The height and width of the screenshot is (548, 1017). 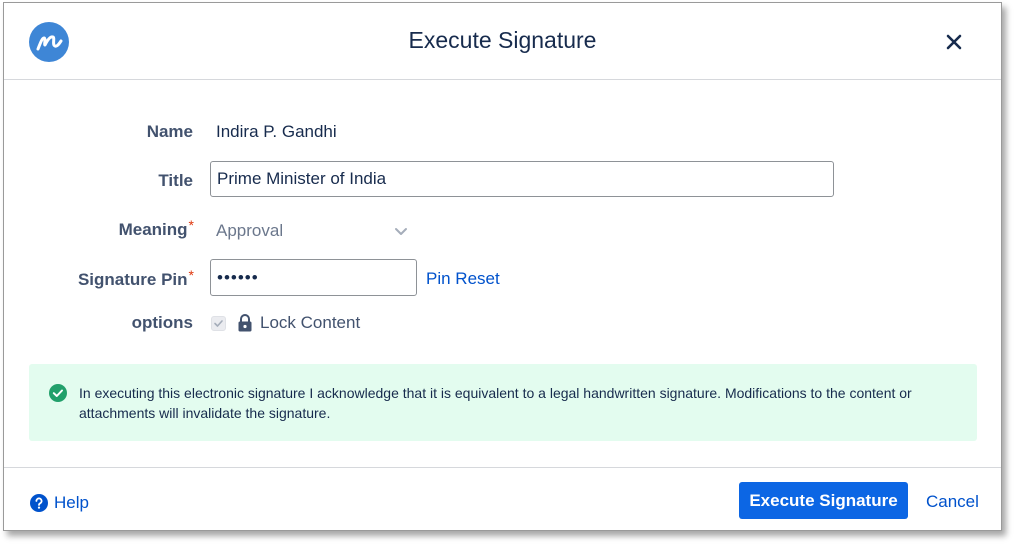 What do you see at coordinates (245, 325) in the screenshot?
I see `lock-icon` at bounding box center [245, 325].